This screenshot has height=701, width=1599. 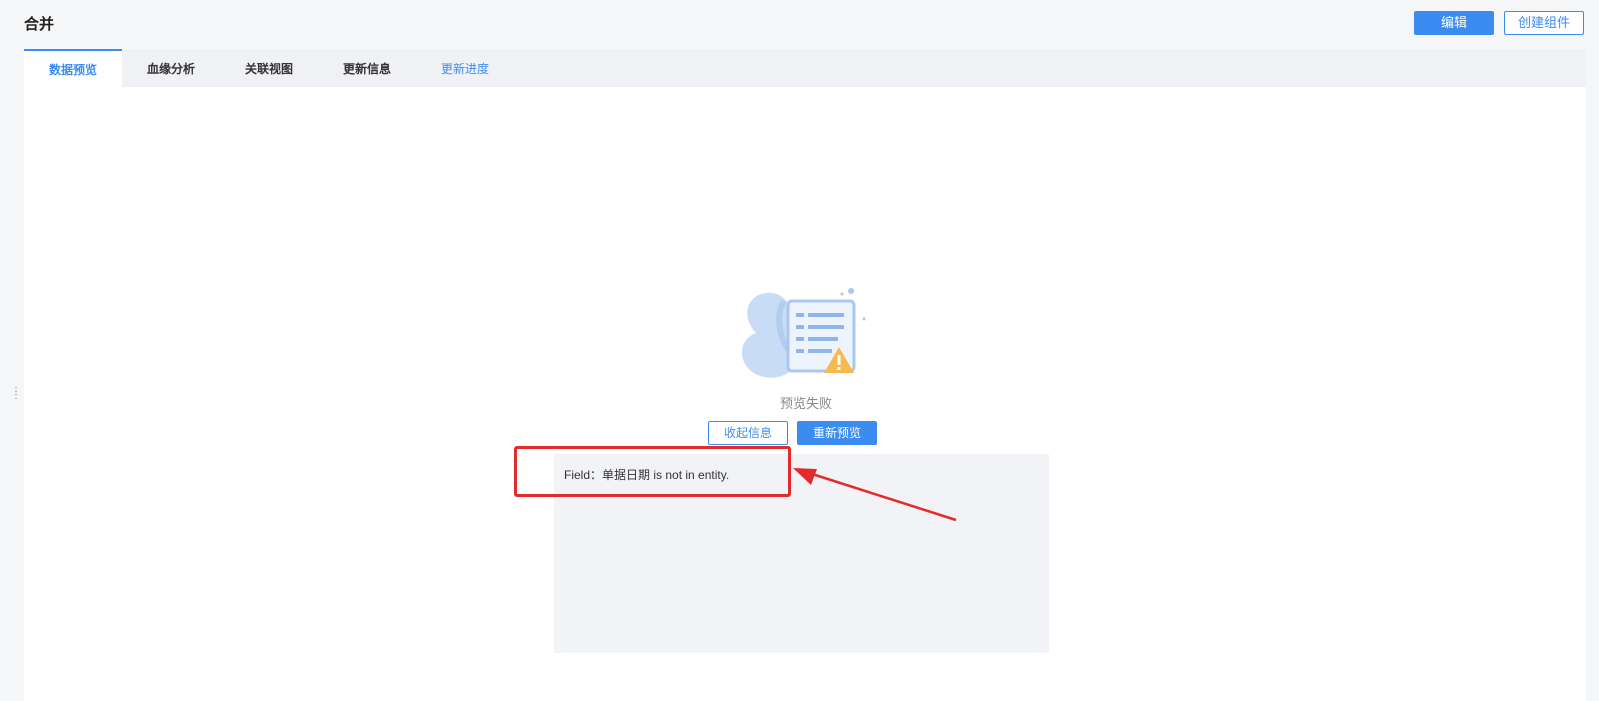 What do you see at coordinates (837, 433) in the screenshot?
I see `repreview-button: 重新预览` at bounding box center [837, 433].